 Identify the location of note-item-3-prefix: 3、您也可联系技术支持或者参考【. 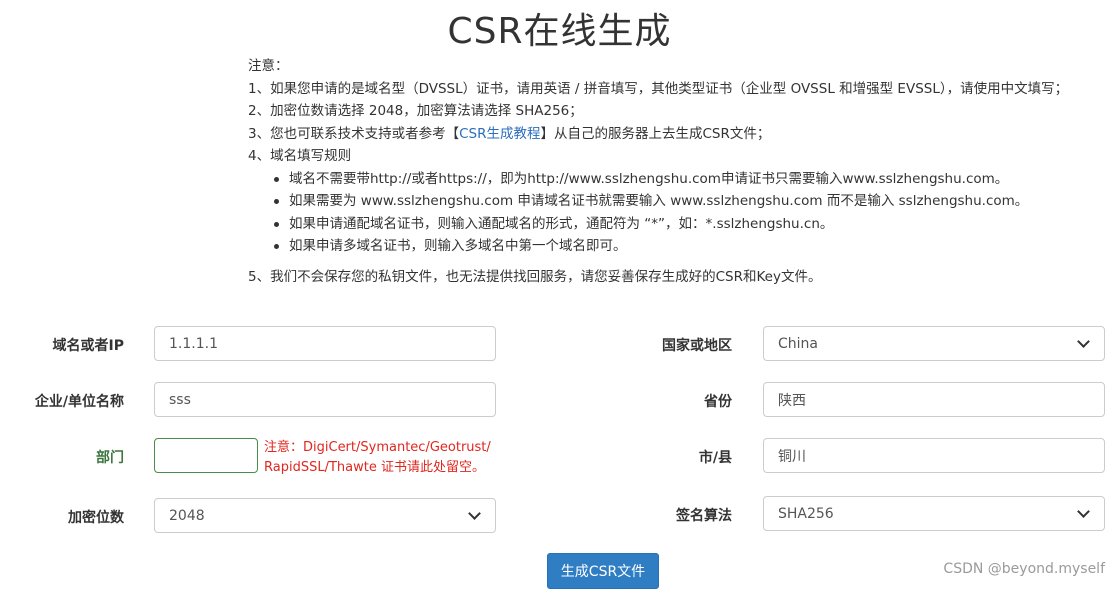
(354, 133).